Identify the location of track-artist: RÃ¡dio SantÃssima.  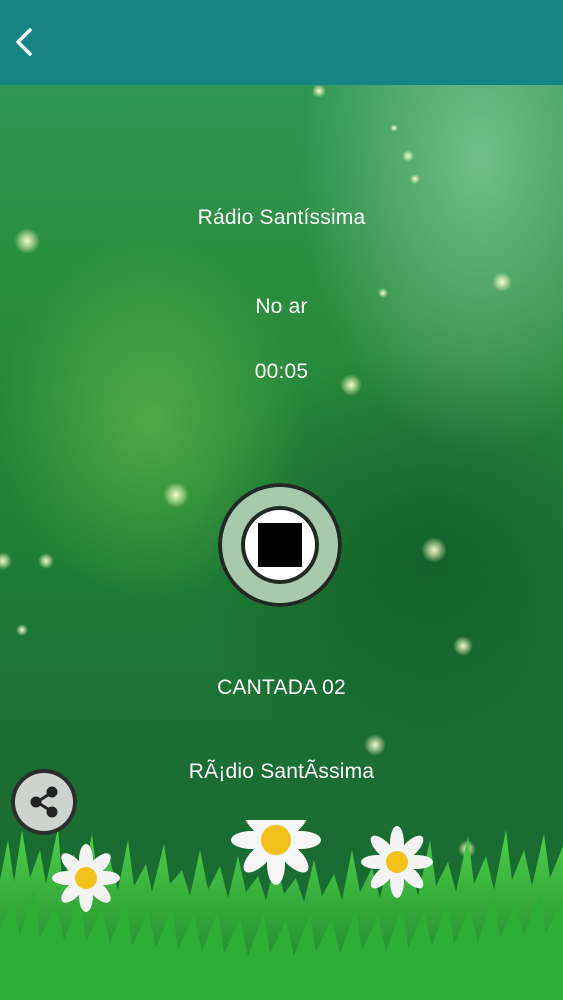
(281, 771).